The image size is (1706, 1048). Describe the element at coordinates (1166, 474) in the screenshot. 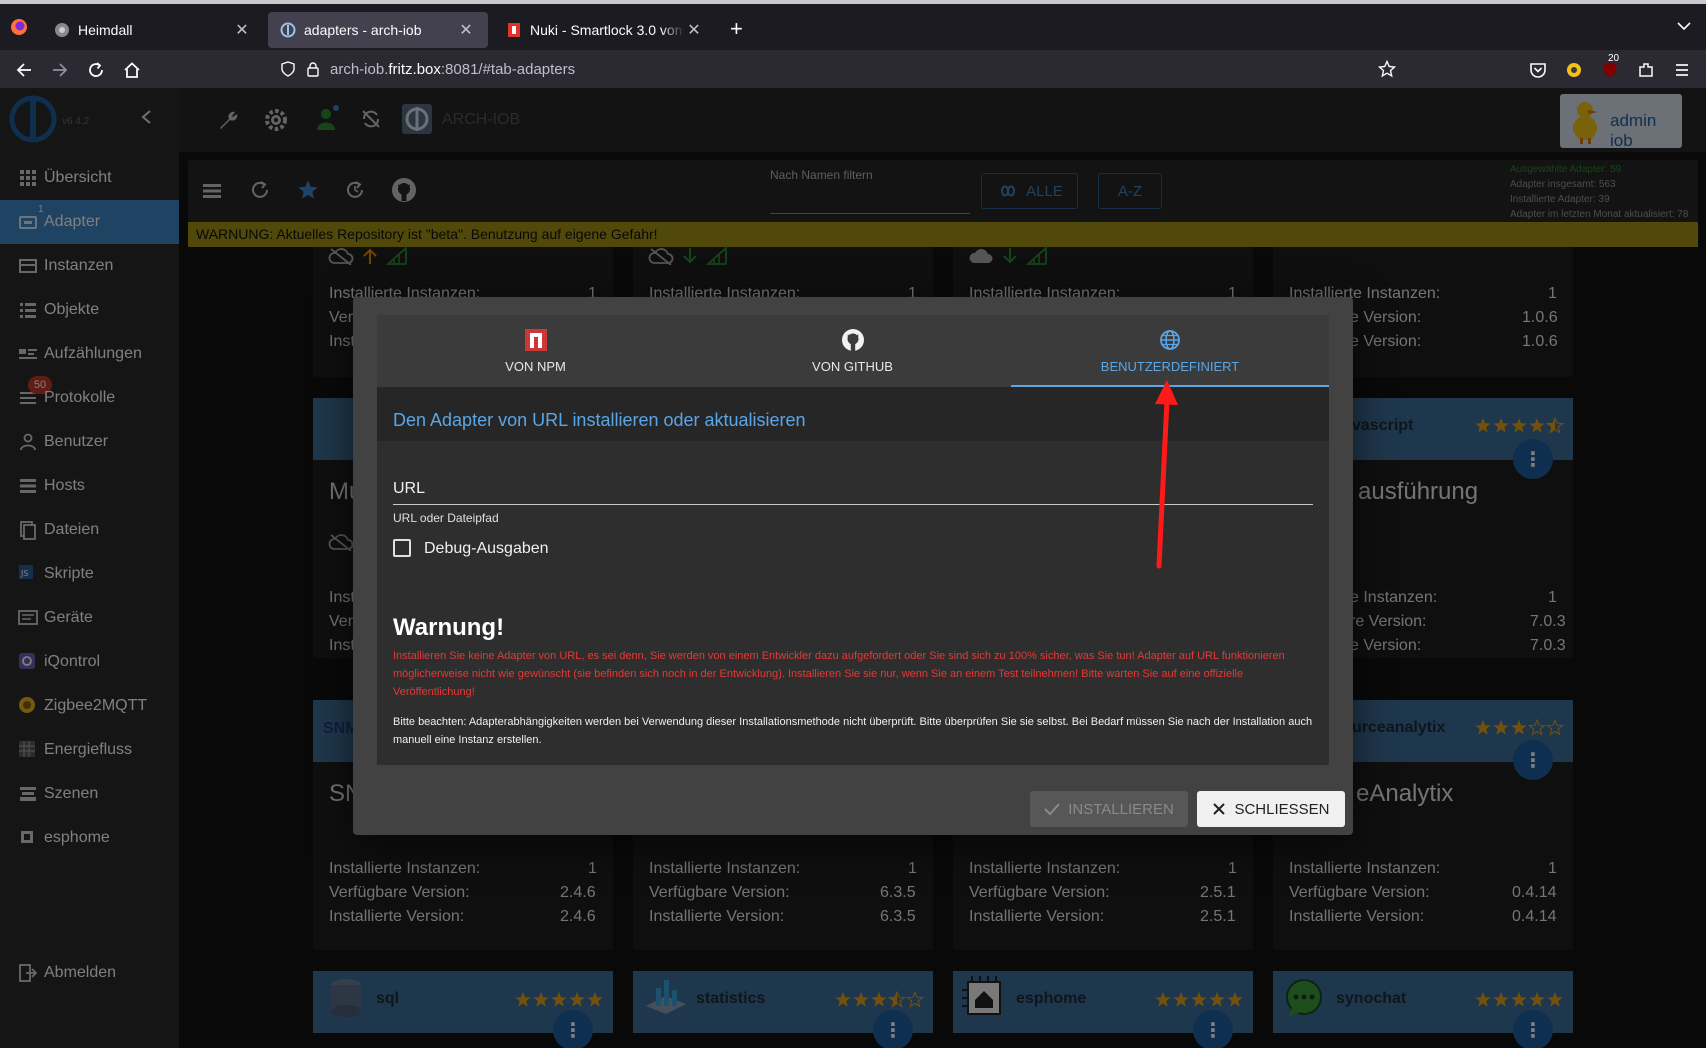

I see `annotation-arrow` at that location.